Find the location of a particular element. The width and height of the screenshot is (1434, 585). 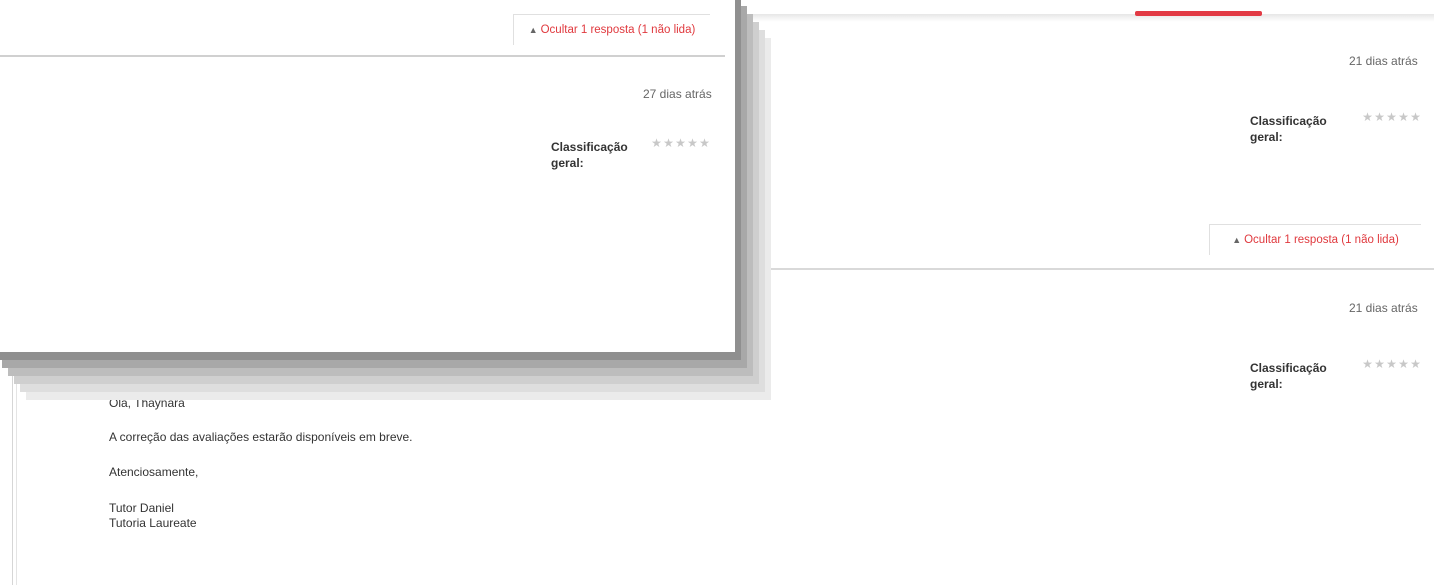

post-timestamp: 21 dias atrás is located at coordinates (1383, 61).